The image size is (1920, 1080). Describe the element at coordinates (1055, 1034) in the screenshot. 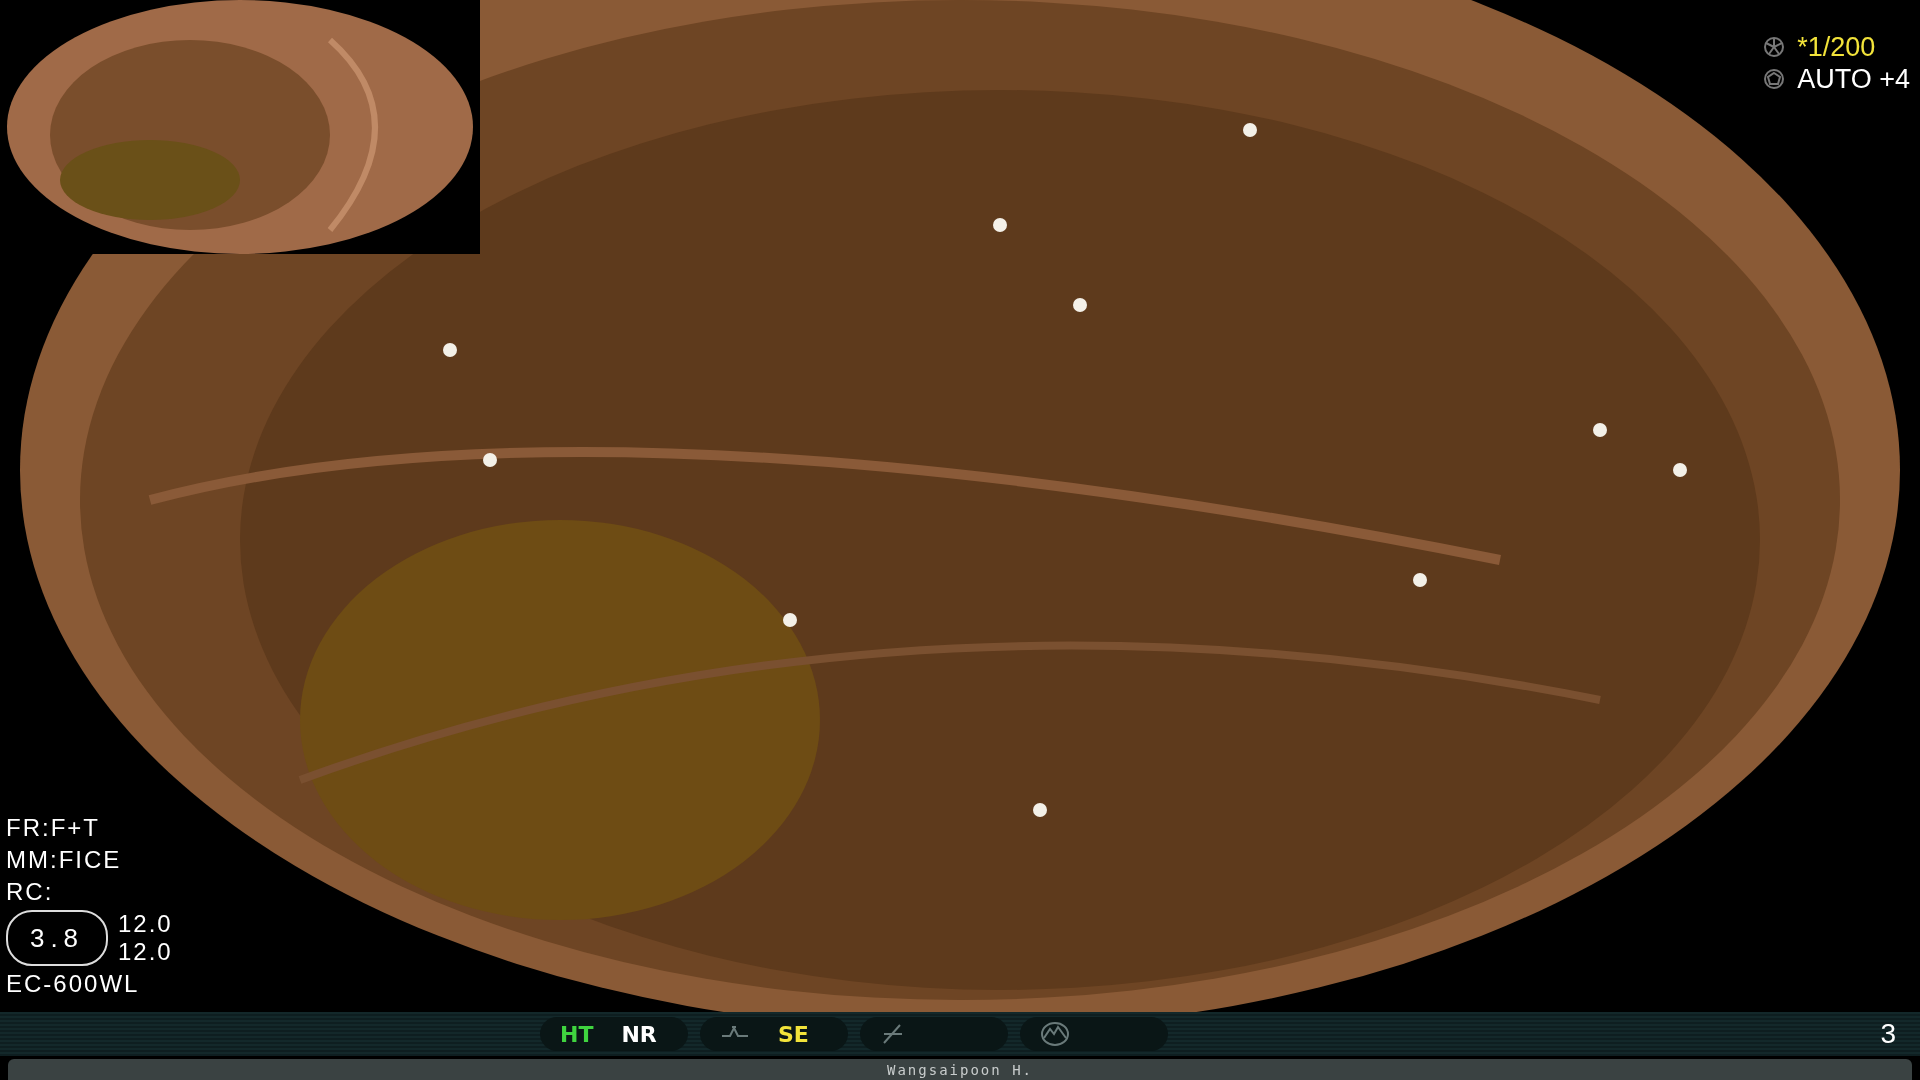

I see `peak-icon` at that location.